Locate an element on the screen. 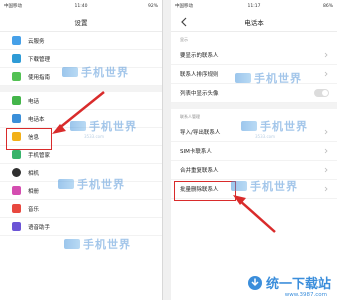 The image size is (337, 300). contacts-item-visible-contacts: 要显示的联系人 is located at coordinates (254, 55).